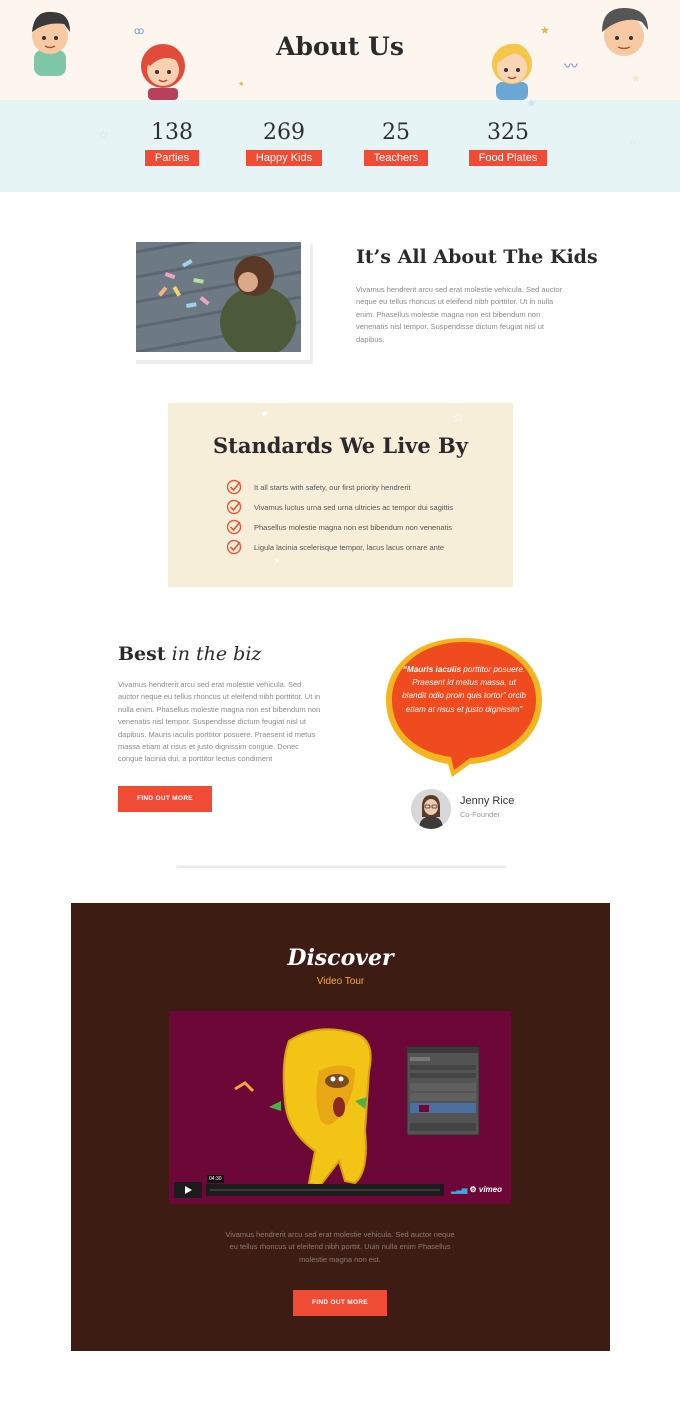 Image resolution: width=680 pixels, height=1420 pixels. I want to click on title-light: Standards, so click(276, 445).